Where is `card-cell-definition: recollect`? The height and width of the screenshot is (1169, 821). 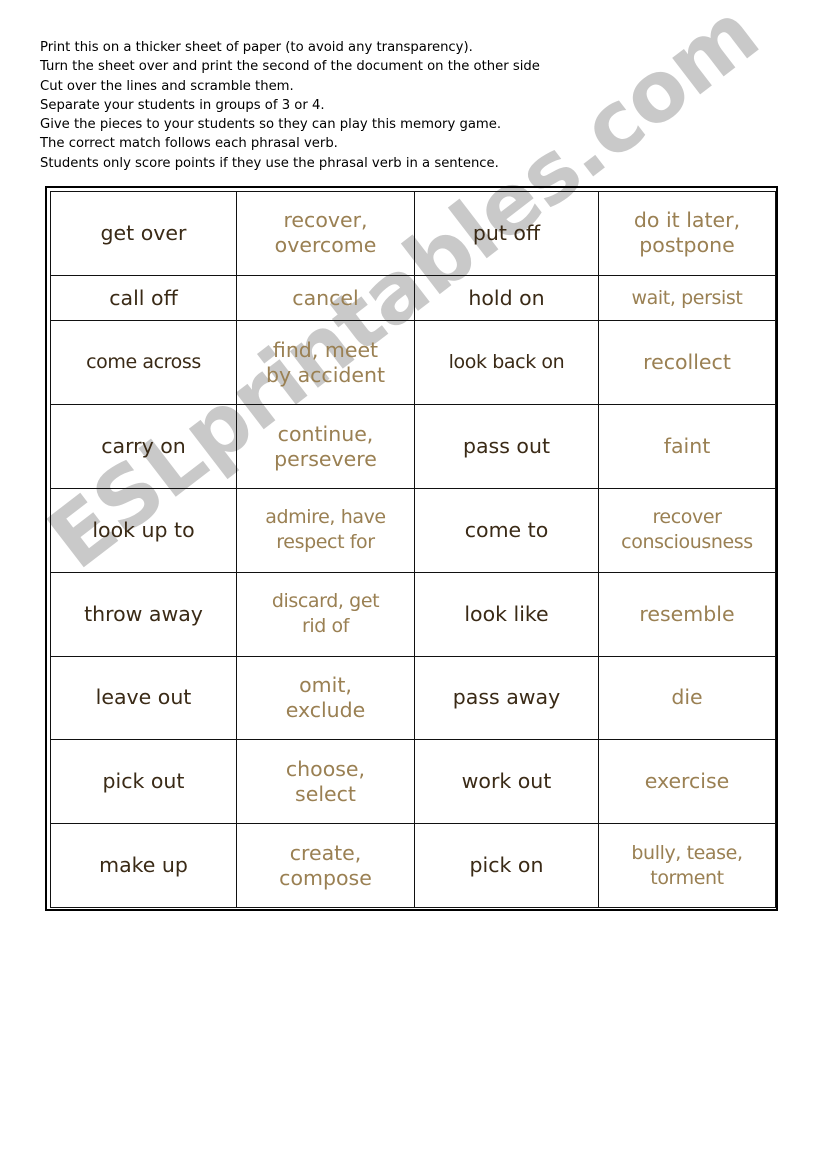 card-cell-definition: recollect is located at coordinates (687, 363).